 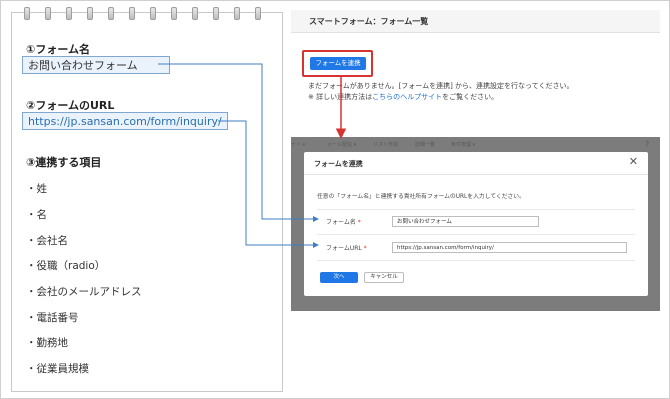 I want to click on form-url-connector-arrow, so click(x=268, y=184).